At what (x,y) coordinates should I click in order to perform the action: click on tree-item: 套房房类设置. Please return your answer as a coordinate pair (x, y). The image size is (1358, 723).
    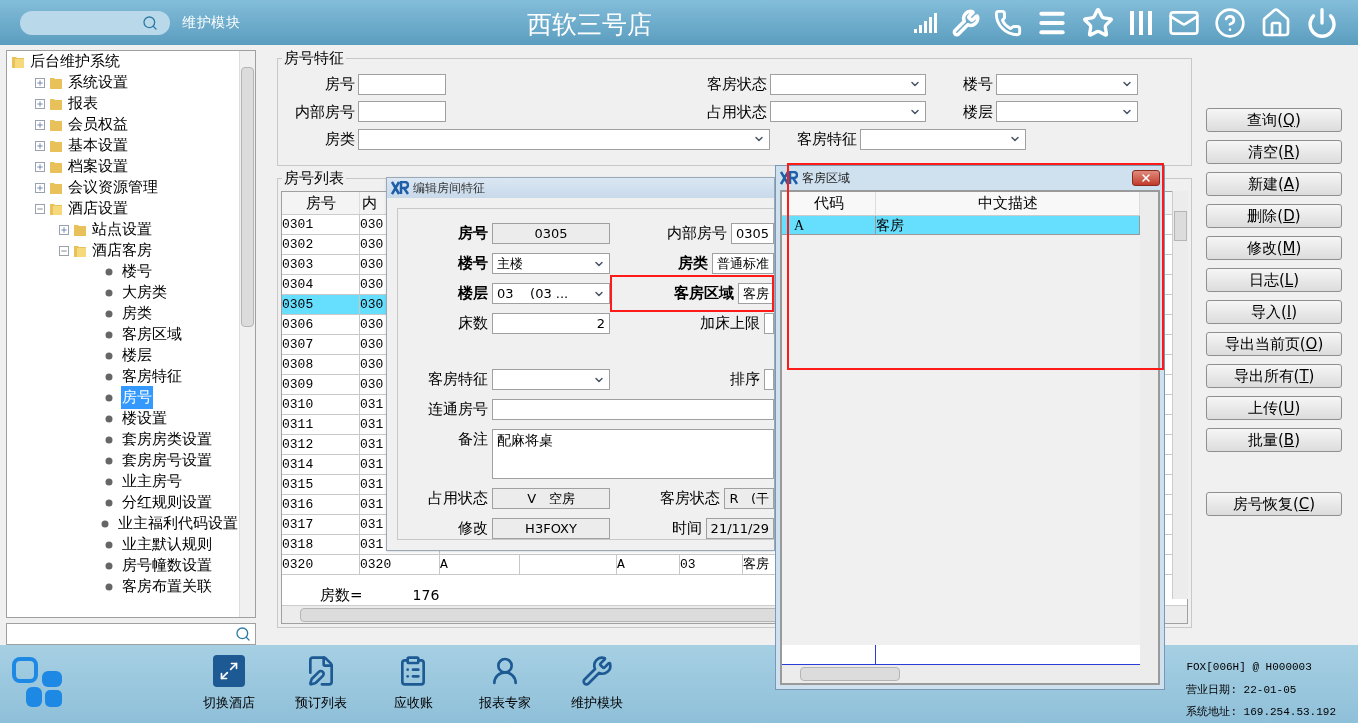
    Looking at the image, I should click on (167, 439).